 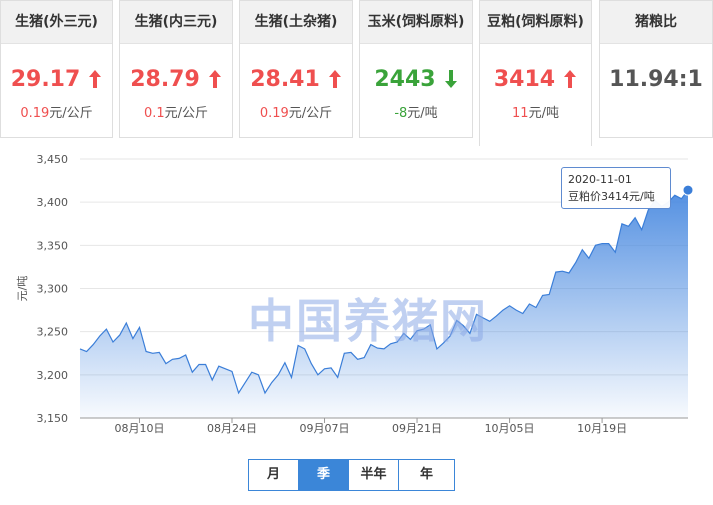 I want to click on tooltip-value: 豆粕价3414元/吨, so click(x=611, y=196).